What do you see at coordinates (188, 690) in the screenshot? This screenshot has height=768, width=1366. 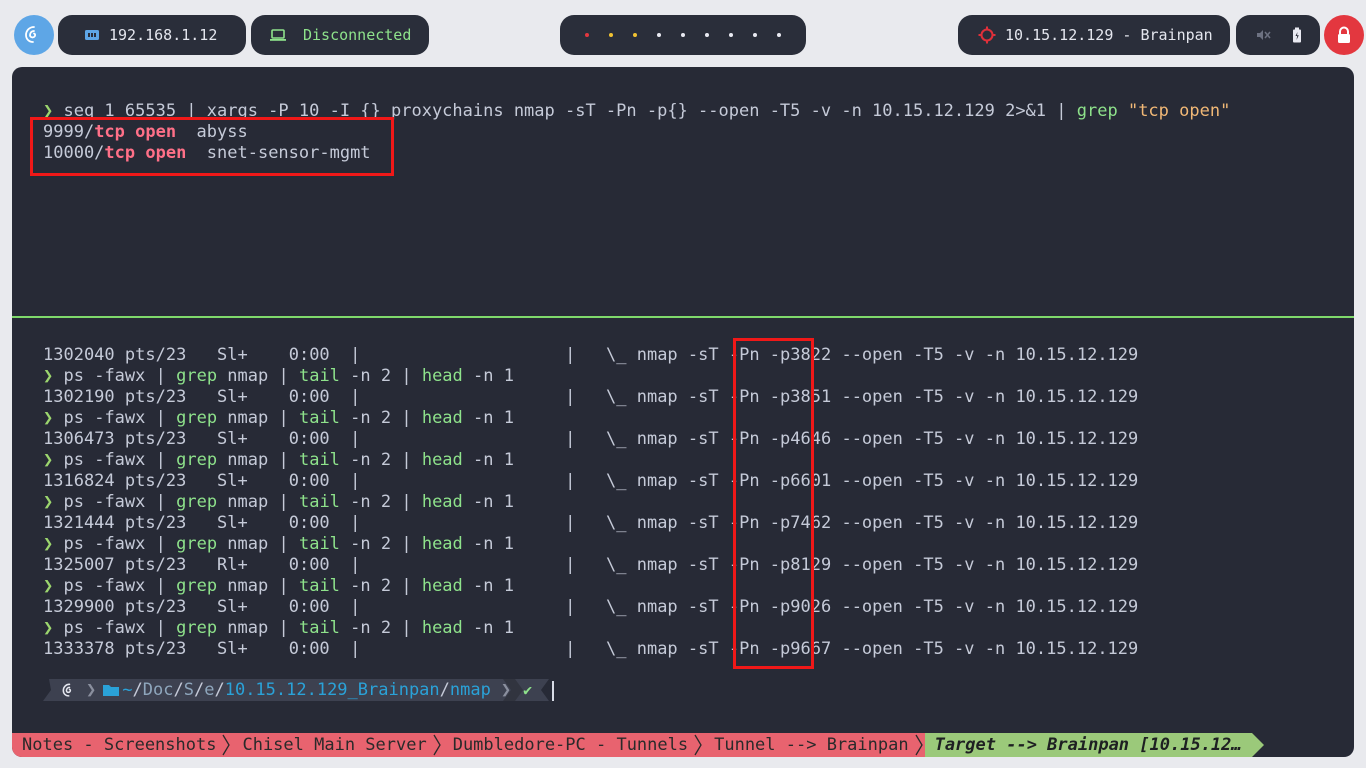 I see `path-segment: S` at bounding box center [188, 690].